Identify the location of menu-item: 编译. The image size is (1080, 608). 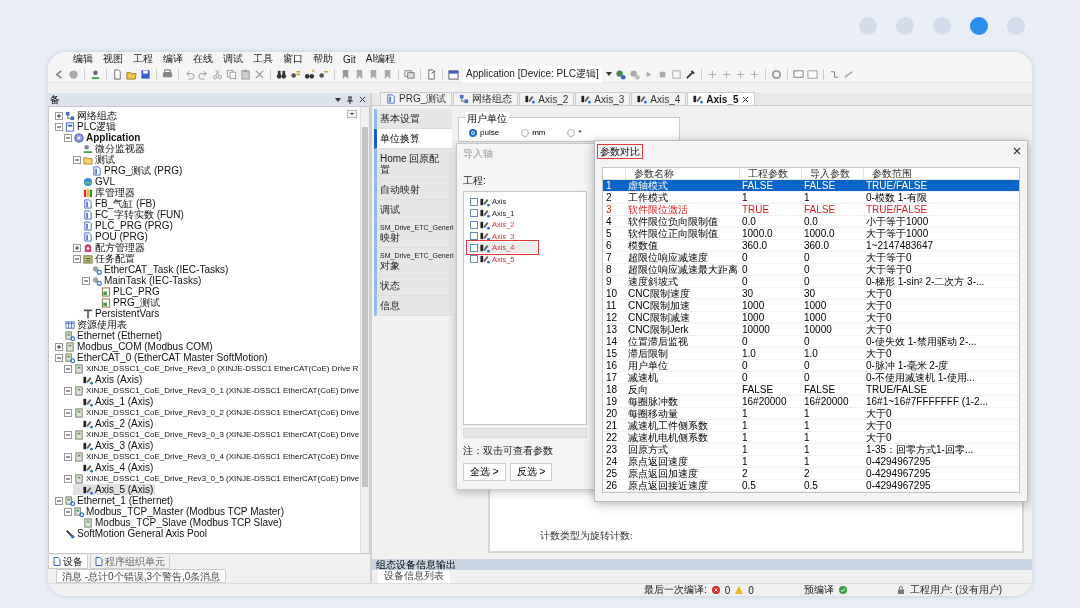
(173, 59).